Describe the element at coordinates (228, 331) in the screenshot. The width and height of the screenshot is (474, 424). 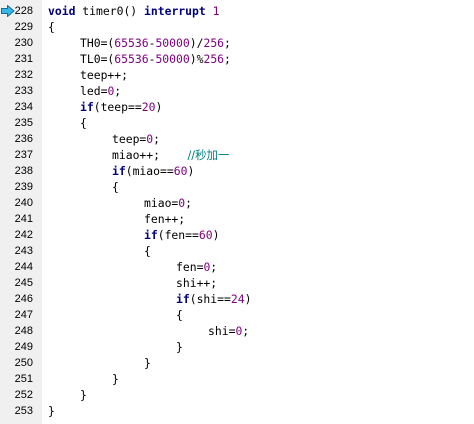
I see `code-text: shi=0;` at that location.